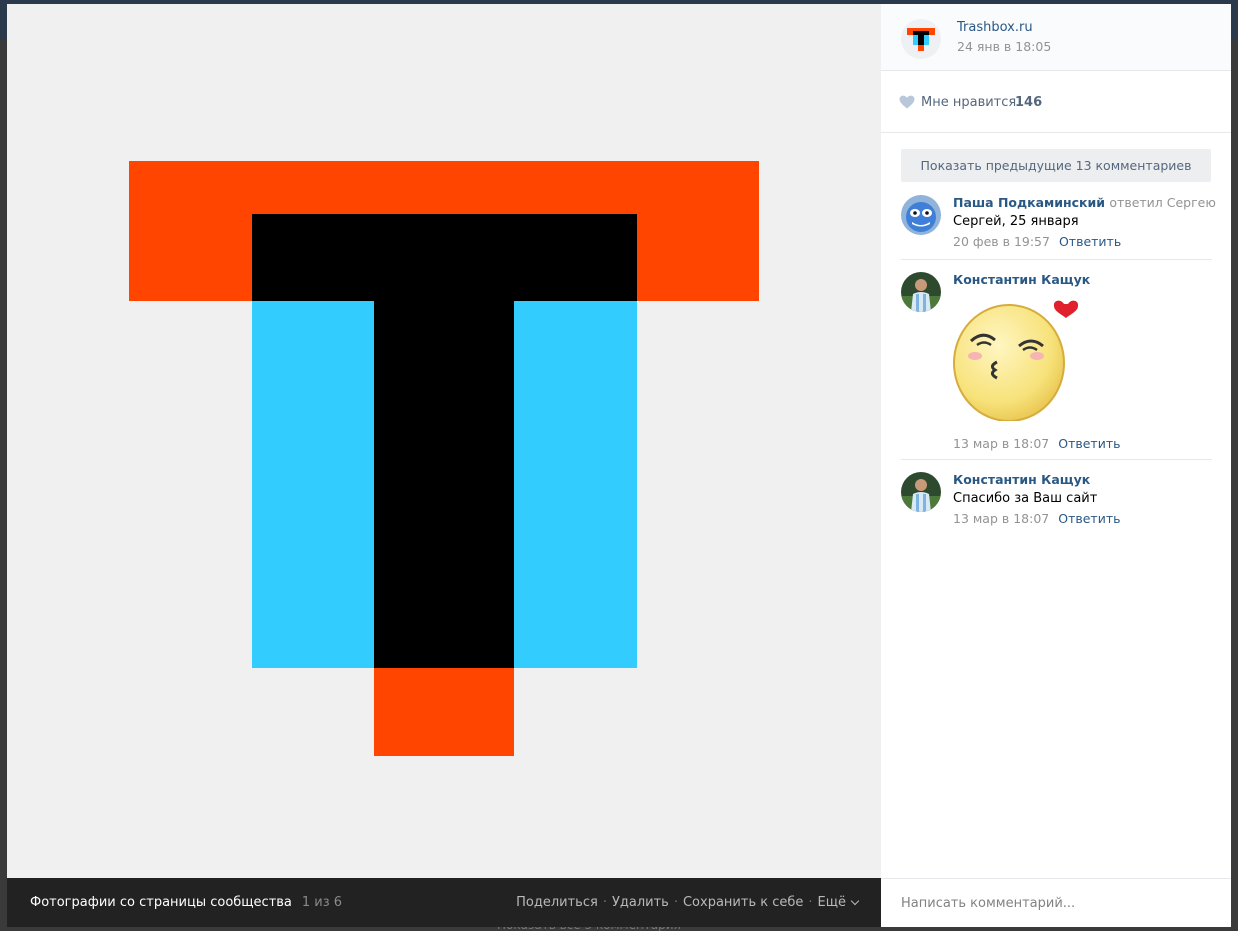 The width and height of the screenshot is (1238, 931). What do you see at coordinates (1056, 102) in the screenshot?
I see `like-block: Мне нравится 146` at bounding box center [1056, 102].